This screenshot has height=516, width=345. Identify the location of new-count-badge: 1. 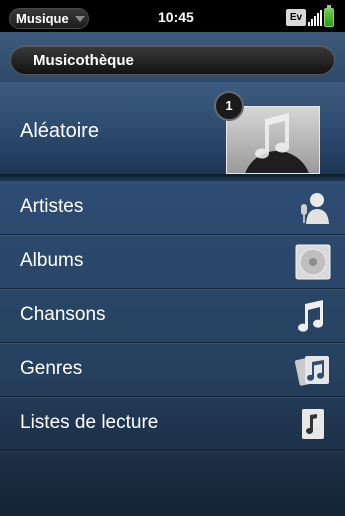
(229, 106).